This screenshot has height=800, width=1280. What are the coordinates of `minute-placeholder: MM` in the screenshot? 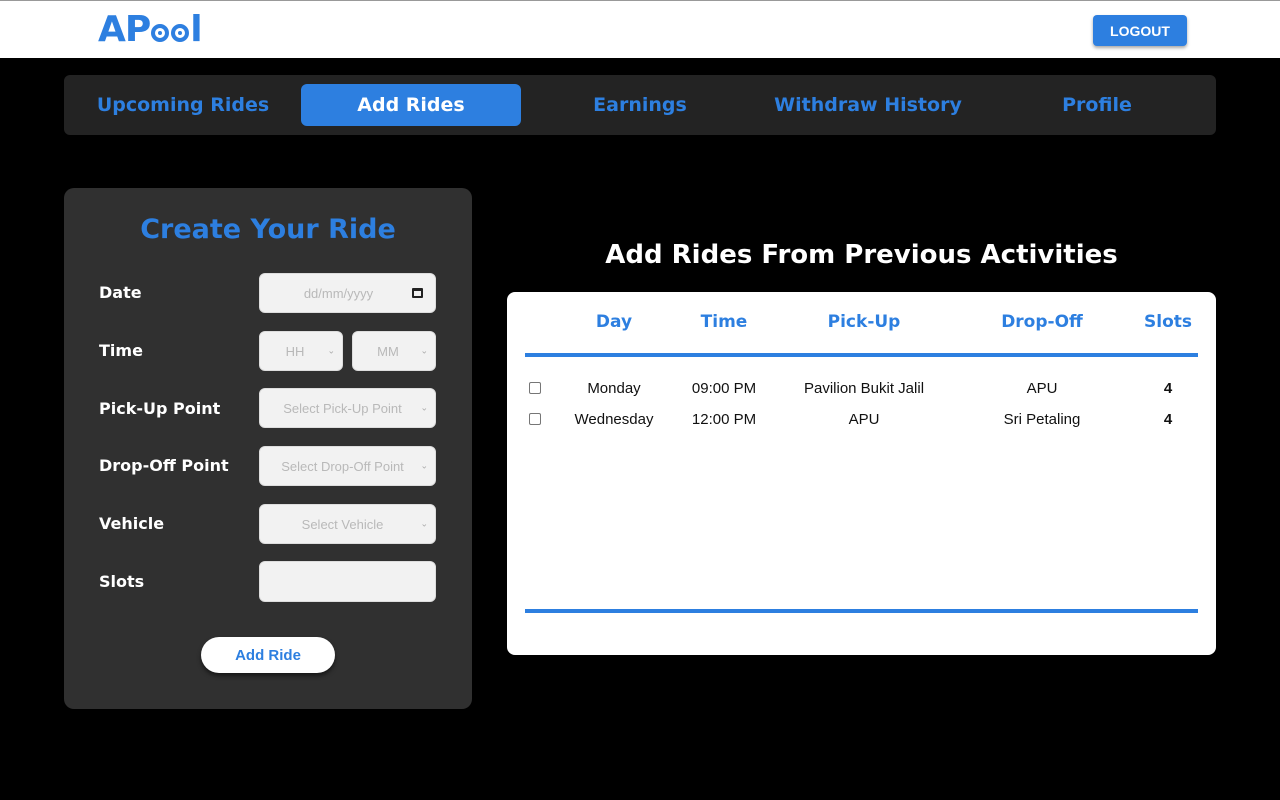 It's located at (388, 351).